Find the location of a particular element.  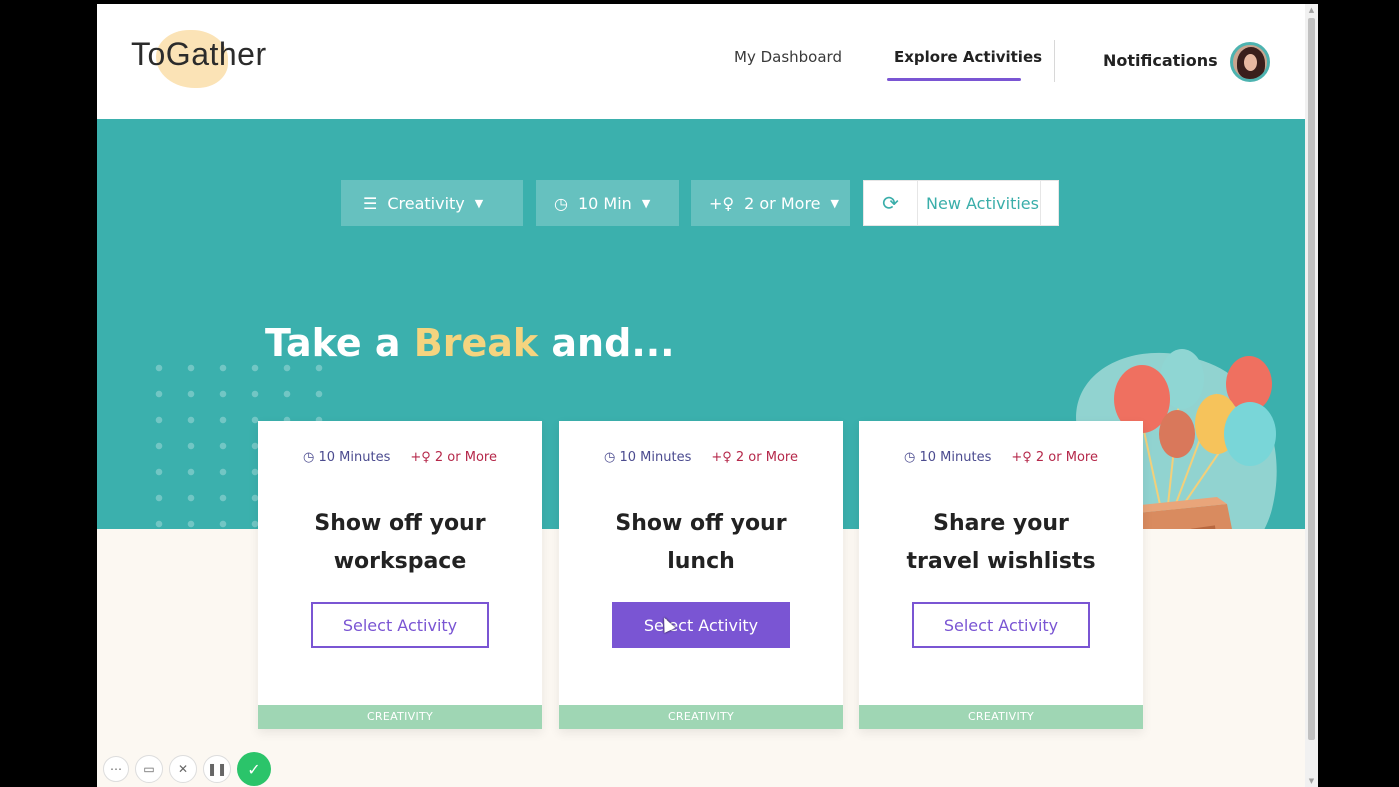

people-filter-value: 2 or More is located at coordinates (782, 203).